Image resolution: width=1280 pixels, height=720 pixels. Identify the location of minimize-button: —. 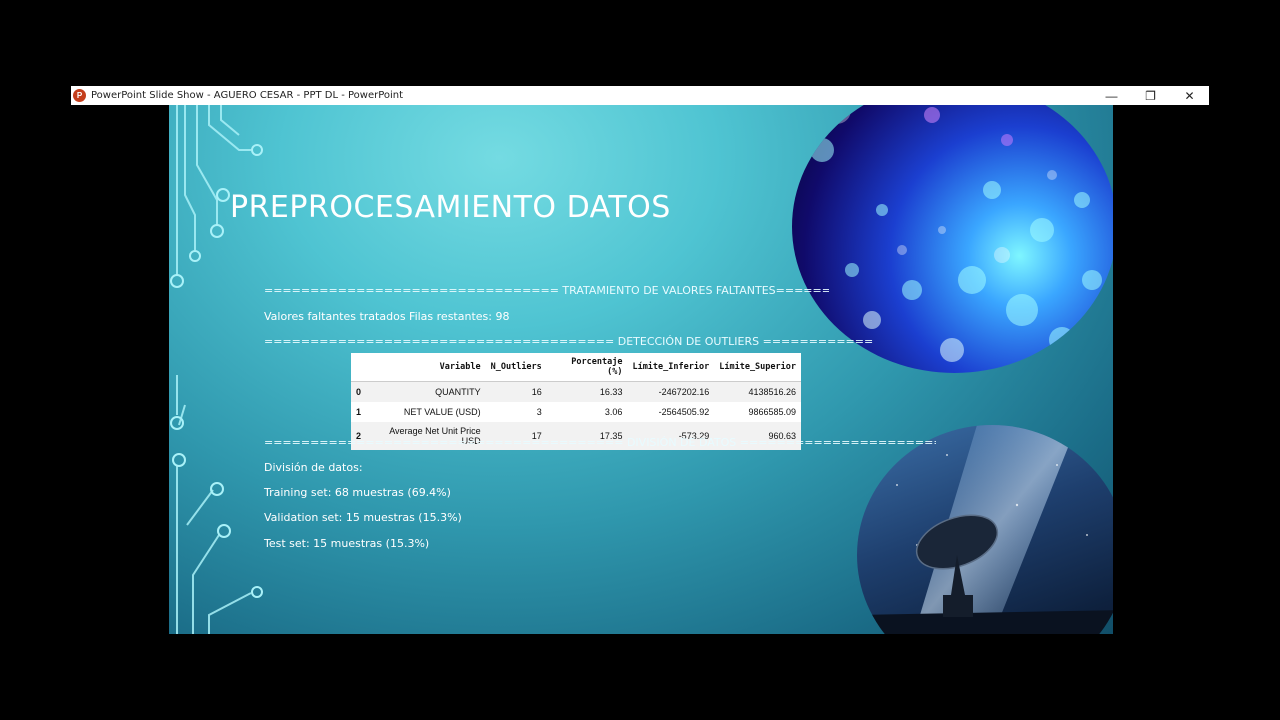
(1111, 95).